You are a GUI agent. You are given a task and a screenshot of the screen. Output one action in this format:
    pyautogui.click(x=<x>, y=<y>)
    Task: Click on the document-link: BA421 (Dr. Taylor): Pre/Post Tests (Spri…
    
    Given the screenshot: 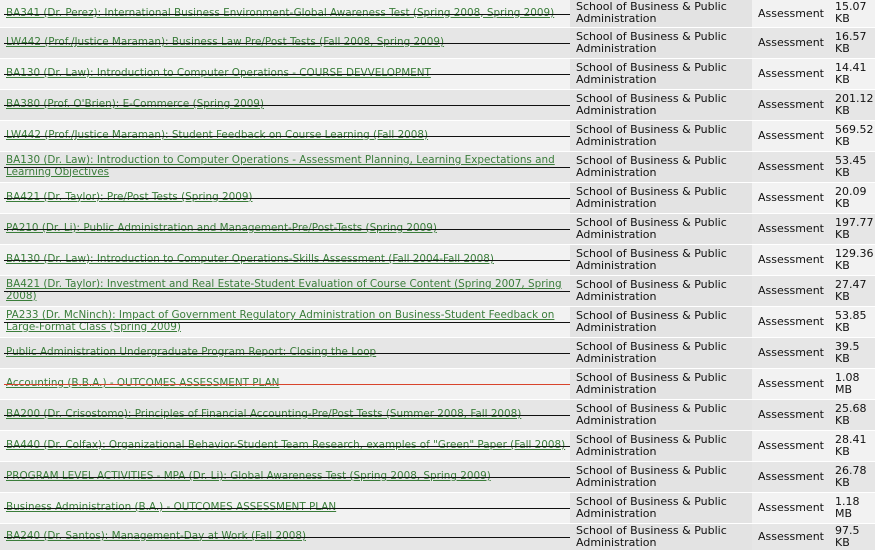 What is the action you would take?
    pyautogui.click(x=286, y=197)
    